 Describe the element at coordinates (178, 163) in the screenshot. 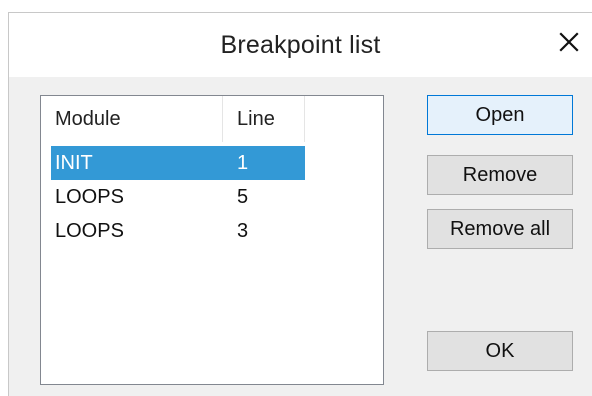

I see `table-row: INIT 1` at that location.